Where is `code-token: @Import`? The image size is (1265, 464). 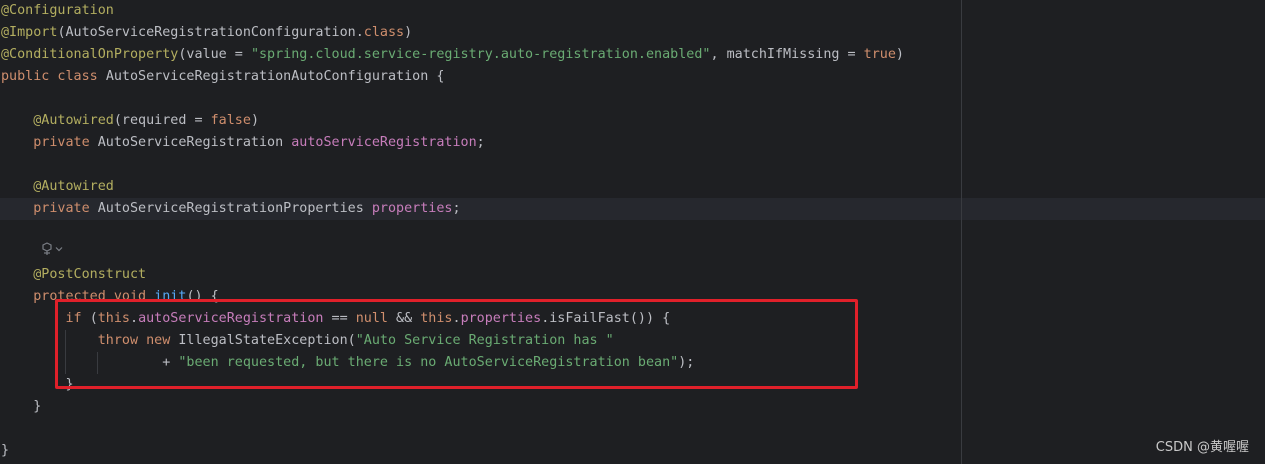 code-token: @Import is located at coordinates (29, 32).